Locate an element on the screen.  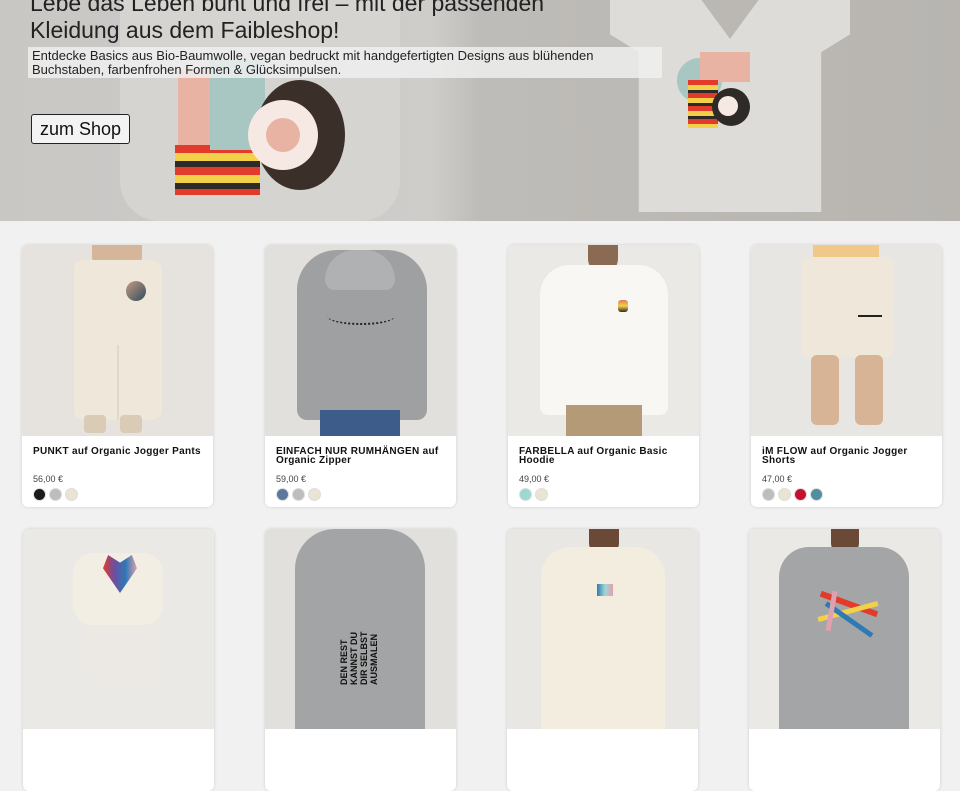
product-price: 56,00 € is located at coordinates (48, 479).